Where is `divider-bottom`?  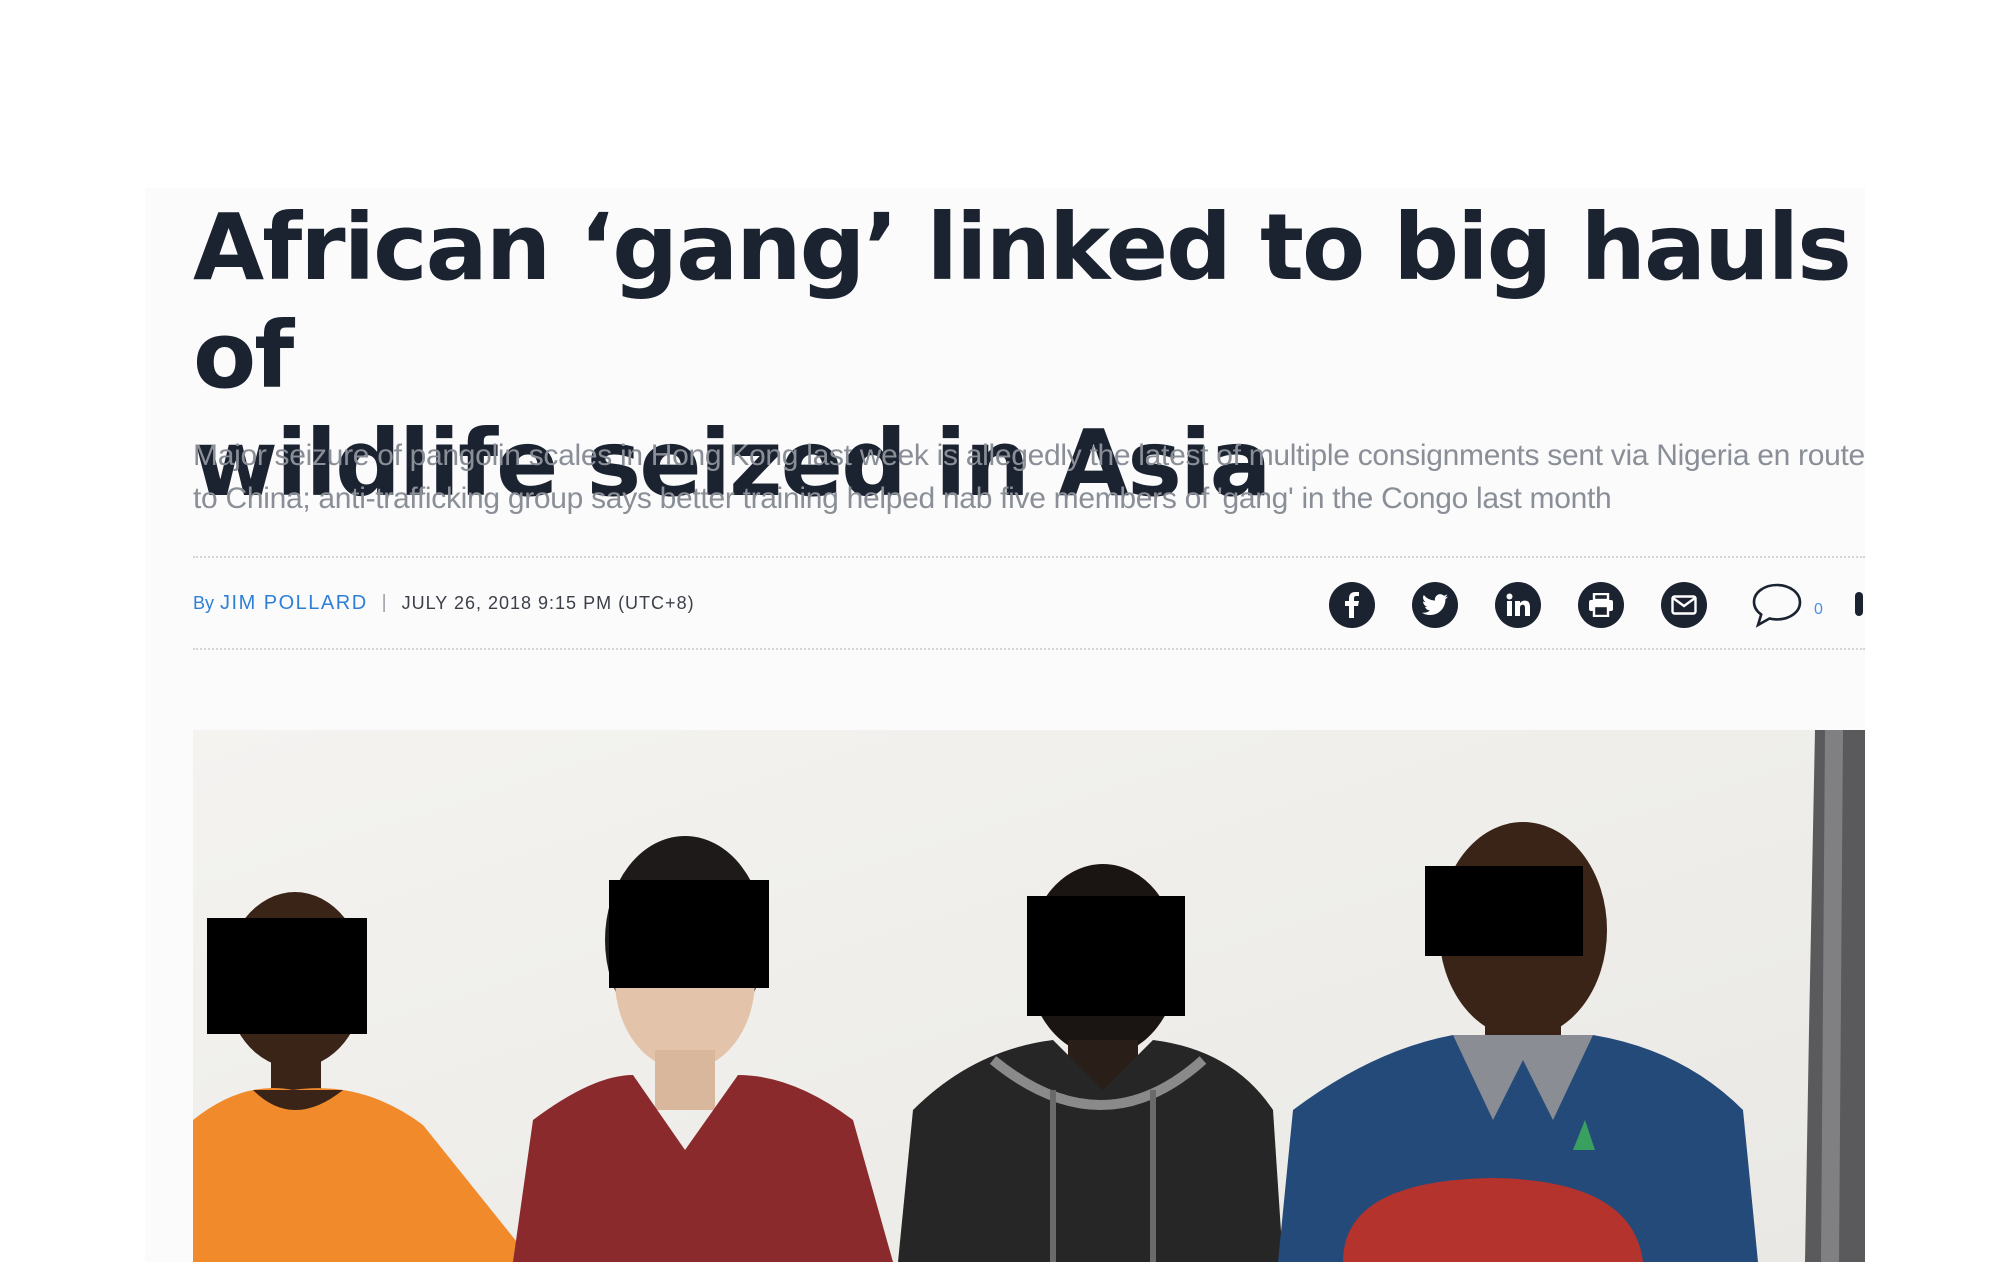
divider-bottom is located at coordinates (1029, 649).